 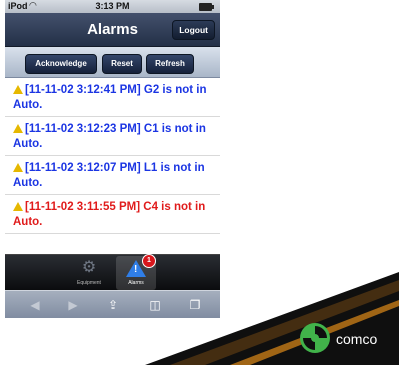 I want to click on comco-logo-text: comco, so click(x=357, y=339).